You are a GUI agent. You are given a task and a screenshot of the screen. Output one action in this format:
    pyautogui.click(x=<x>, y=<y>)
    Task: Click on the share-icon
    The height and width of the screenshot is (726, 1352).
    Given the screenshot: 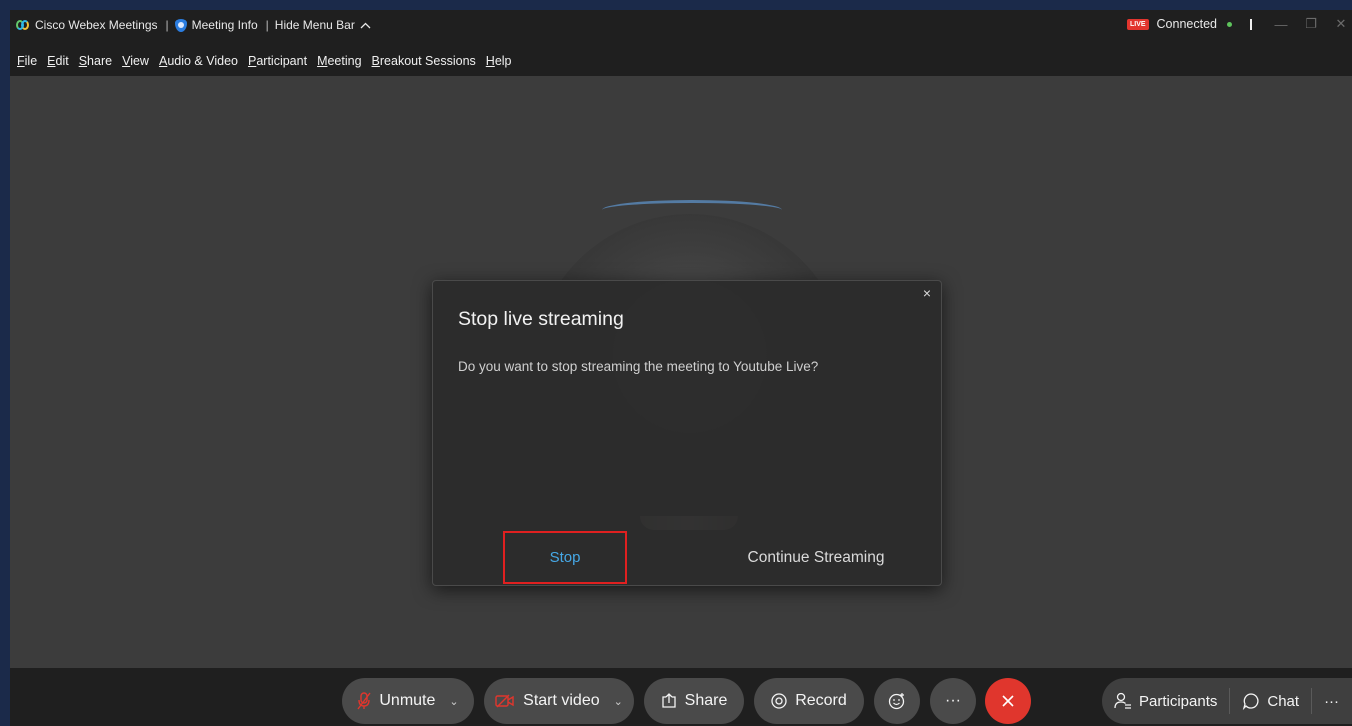 What is the action you would take?
    pyautogui.click(x=668, y=700)
    